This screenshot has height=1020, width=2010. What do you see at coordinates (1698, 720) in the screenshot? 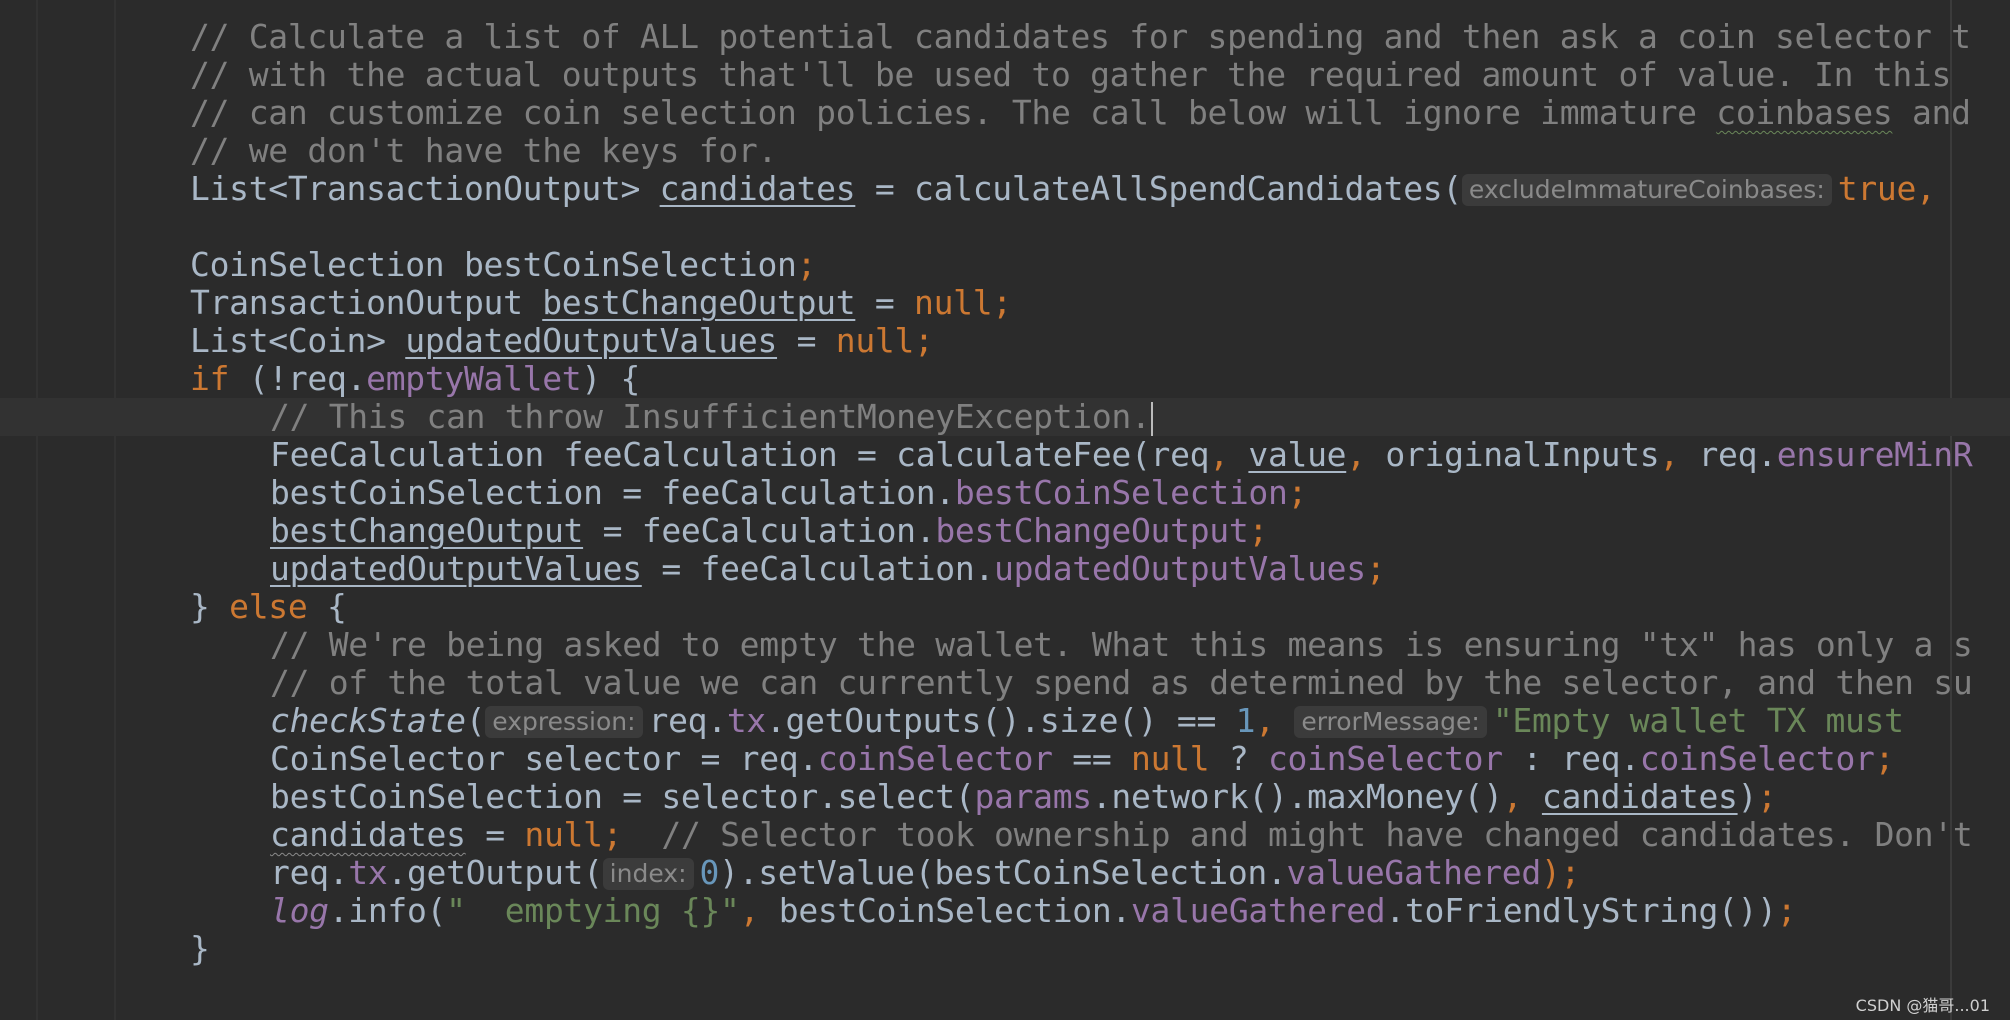
I see `code-token: "Empty wallet TX must` at bounding box center [1698, 720].